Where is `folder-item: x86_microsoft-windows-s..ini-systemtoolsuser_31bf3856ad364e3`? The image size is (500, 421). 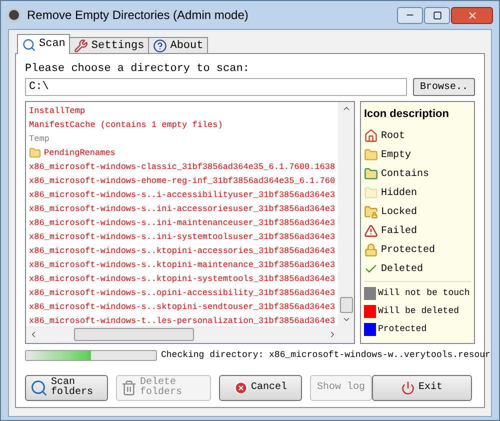
folder-item: x86_microsoft-windows-s..ini-systemtoolsuser_31bf3856ad364e3 is located at coordinates (182, 237).